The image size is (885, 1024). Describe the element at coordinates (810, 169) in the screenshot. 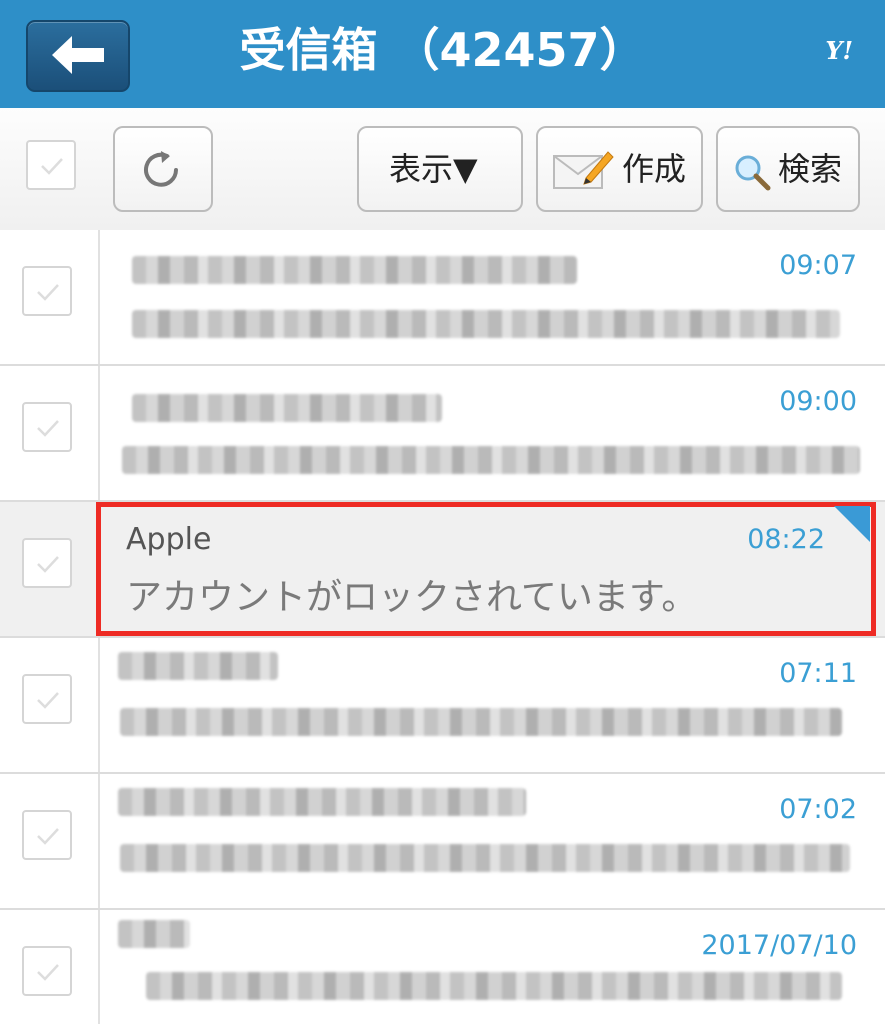

I see `search-button-label: 検索` at that location.